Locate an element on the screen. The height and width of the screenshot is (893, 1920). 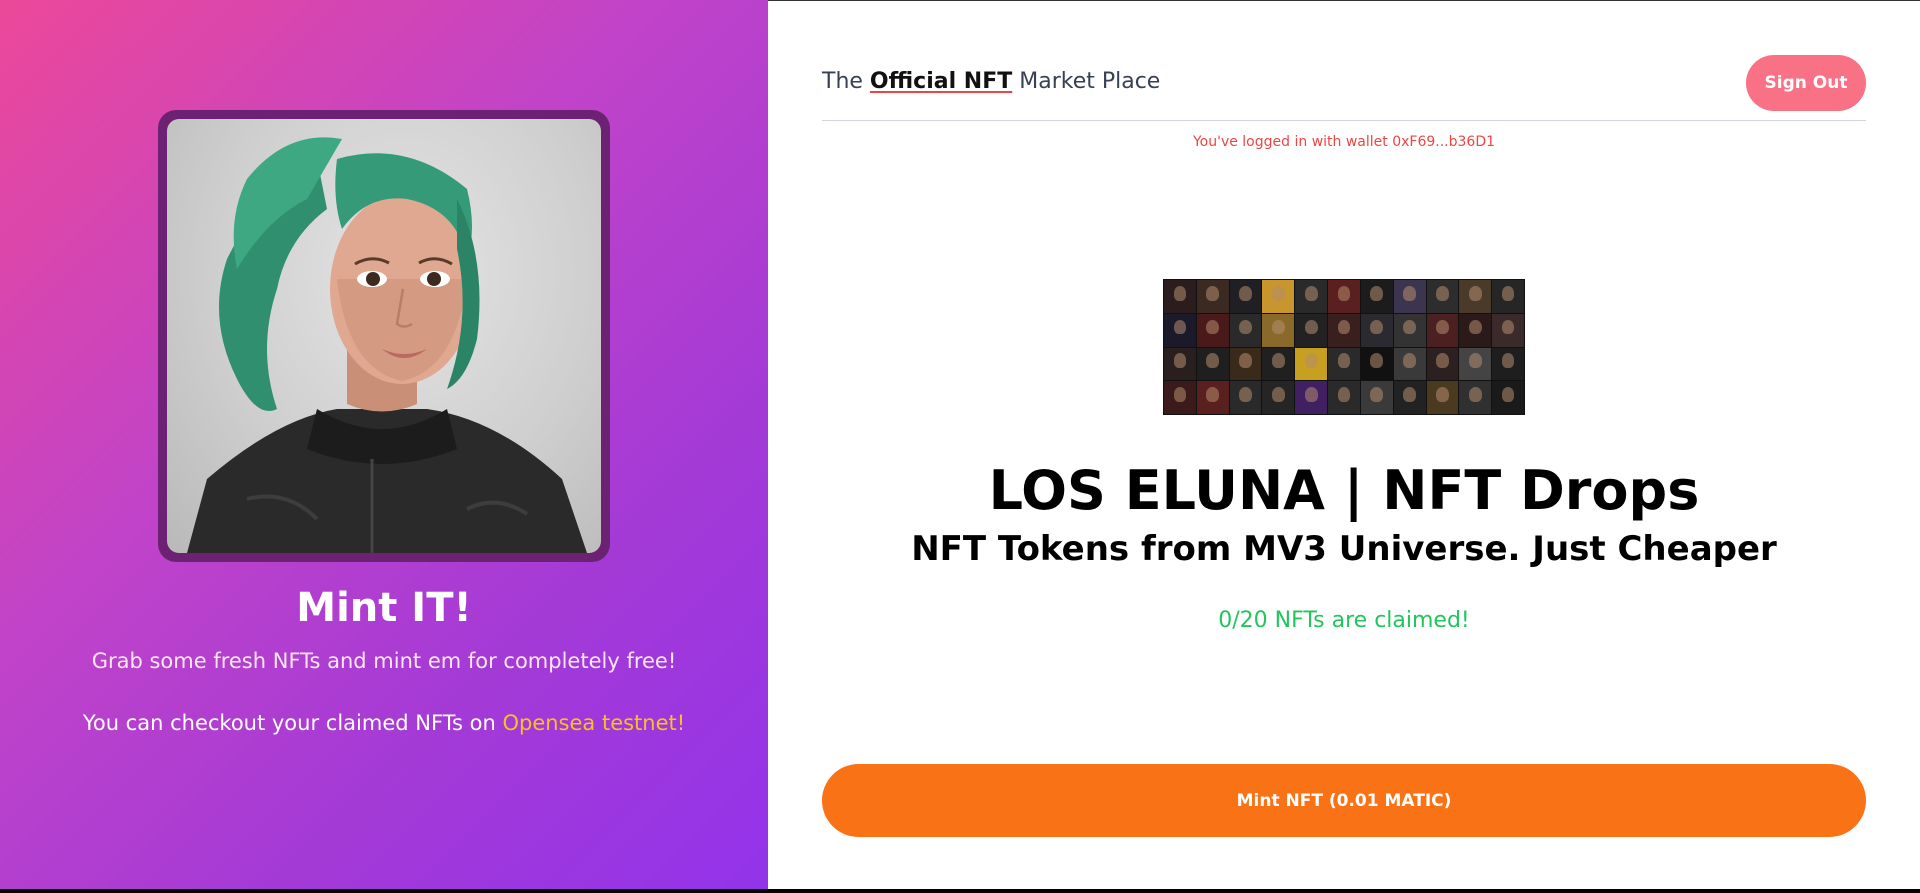
header-divider is located at coordinates (1344, 120).